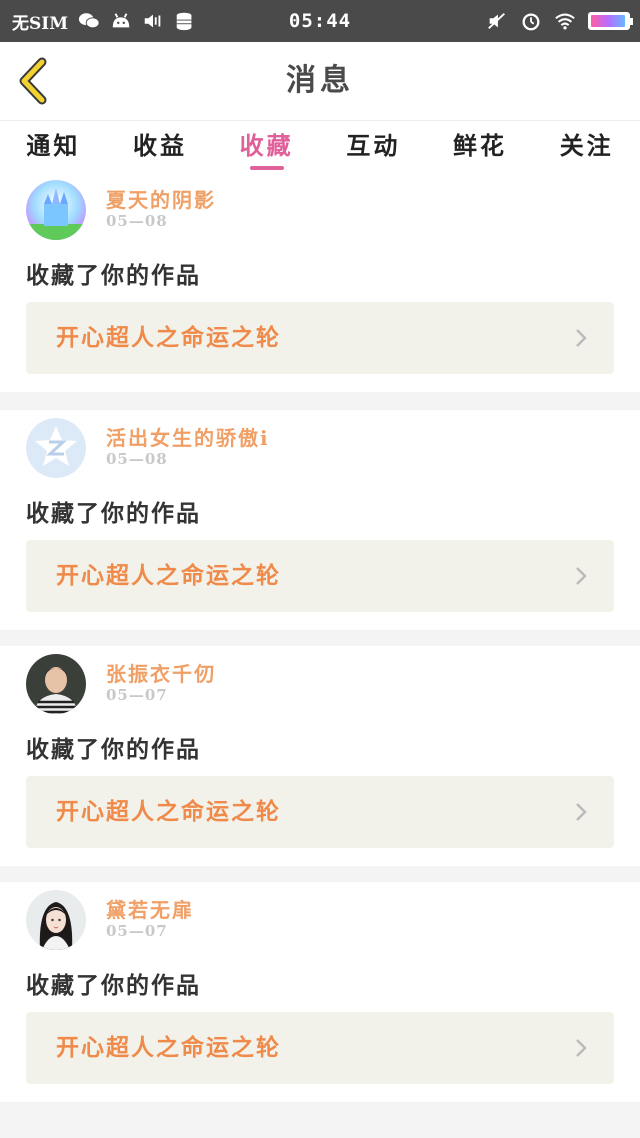  I want to click on username: 张振衣千仞, so click(161, 672).